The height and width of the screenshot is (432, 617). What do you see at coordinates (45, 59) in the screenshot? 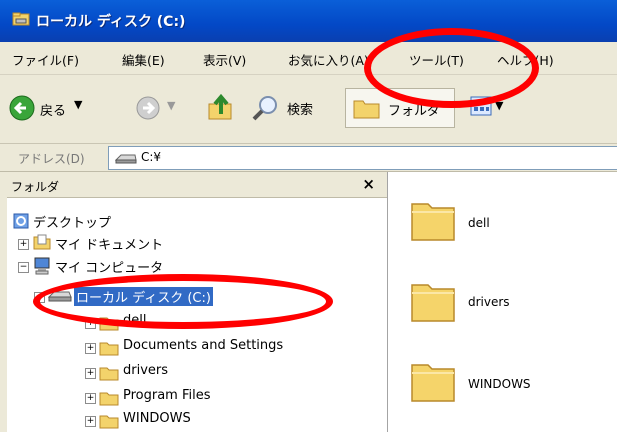
I see `menu-file: ファイル(F)` at bounding box center [45, 59].